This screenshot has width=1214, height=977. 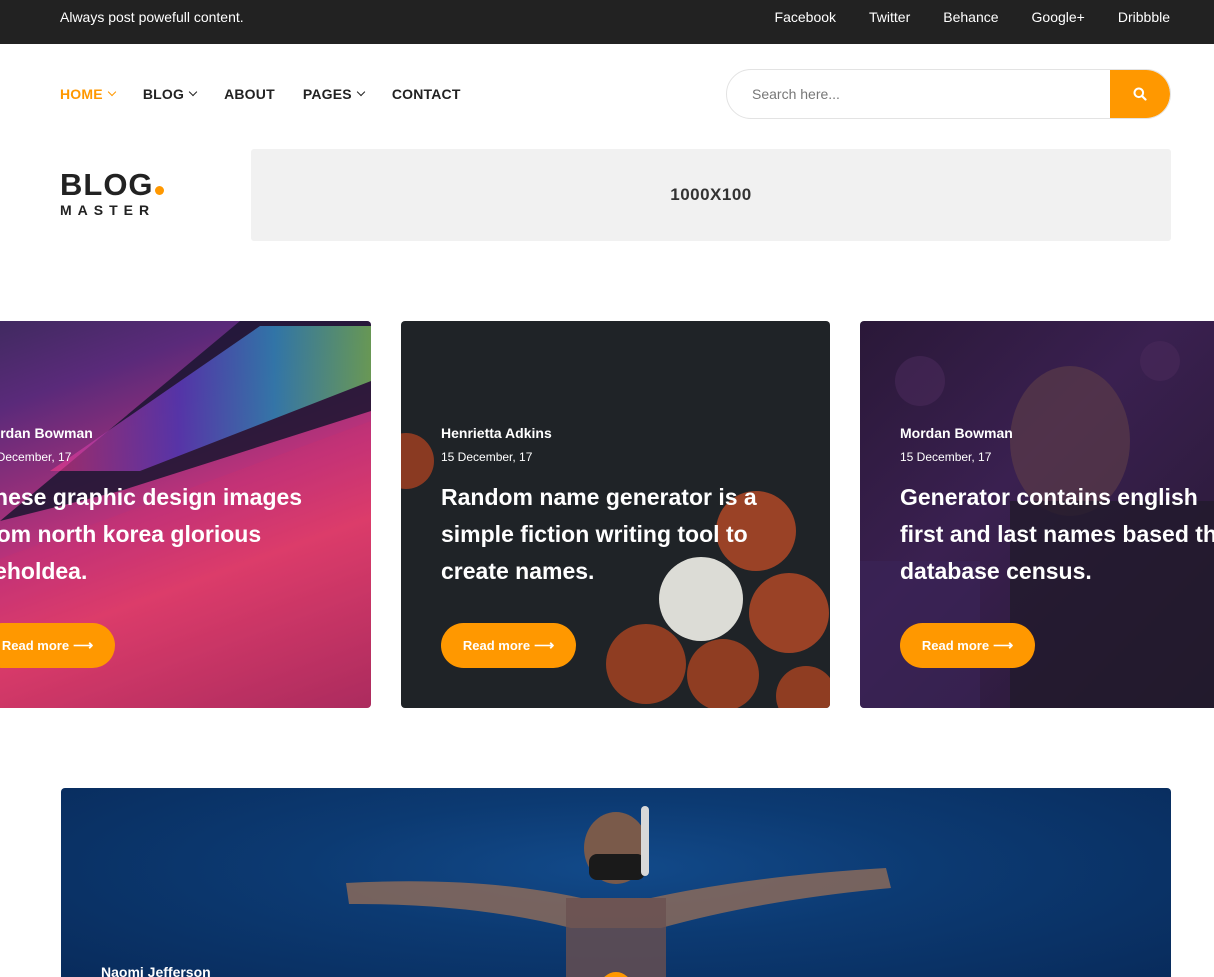 What do you see at coordinates (496, 433) in the screenshot?
I see `post-author: Henrietta Adkins` at bounding box center [496, 433].